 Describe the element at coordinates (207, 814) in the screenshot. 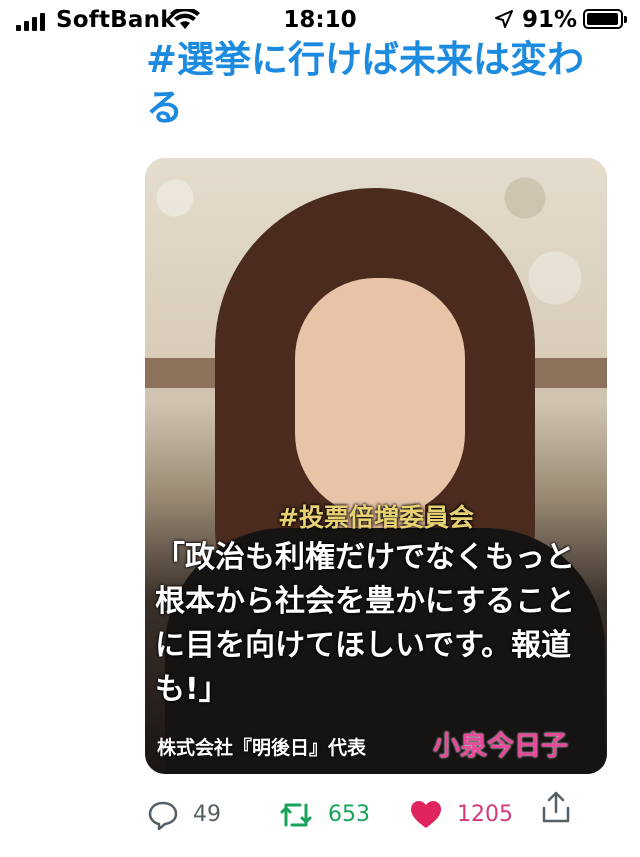

I see `reply-count: 49` at that location.